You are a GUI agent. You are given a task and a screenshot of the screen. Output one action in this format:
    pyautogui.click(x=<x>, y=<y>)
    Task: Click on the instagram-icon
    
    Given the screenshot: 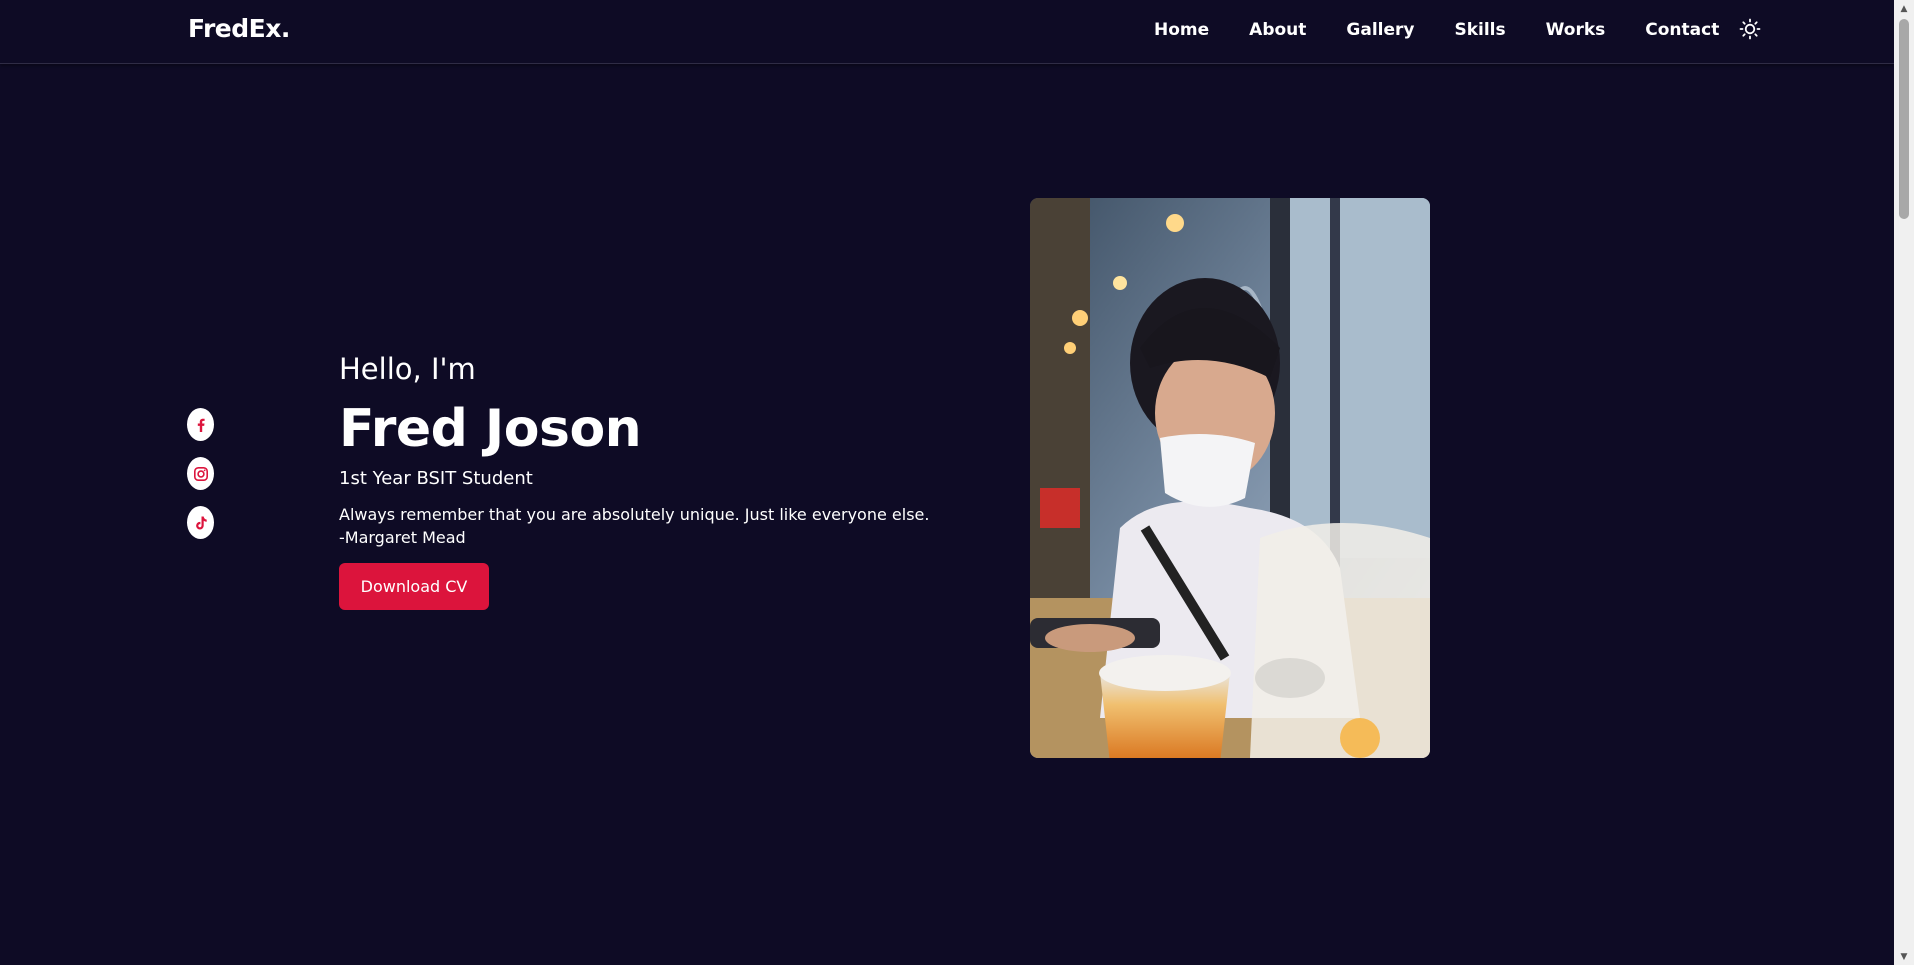 What is the action you would take?
    pyautogui.click(x=200, y=473)
    